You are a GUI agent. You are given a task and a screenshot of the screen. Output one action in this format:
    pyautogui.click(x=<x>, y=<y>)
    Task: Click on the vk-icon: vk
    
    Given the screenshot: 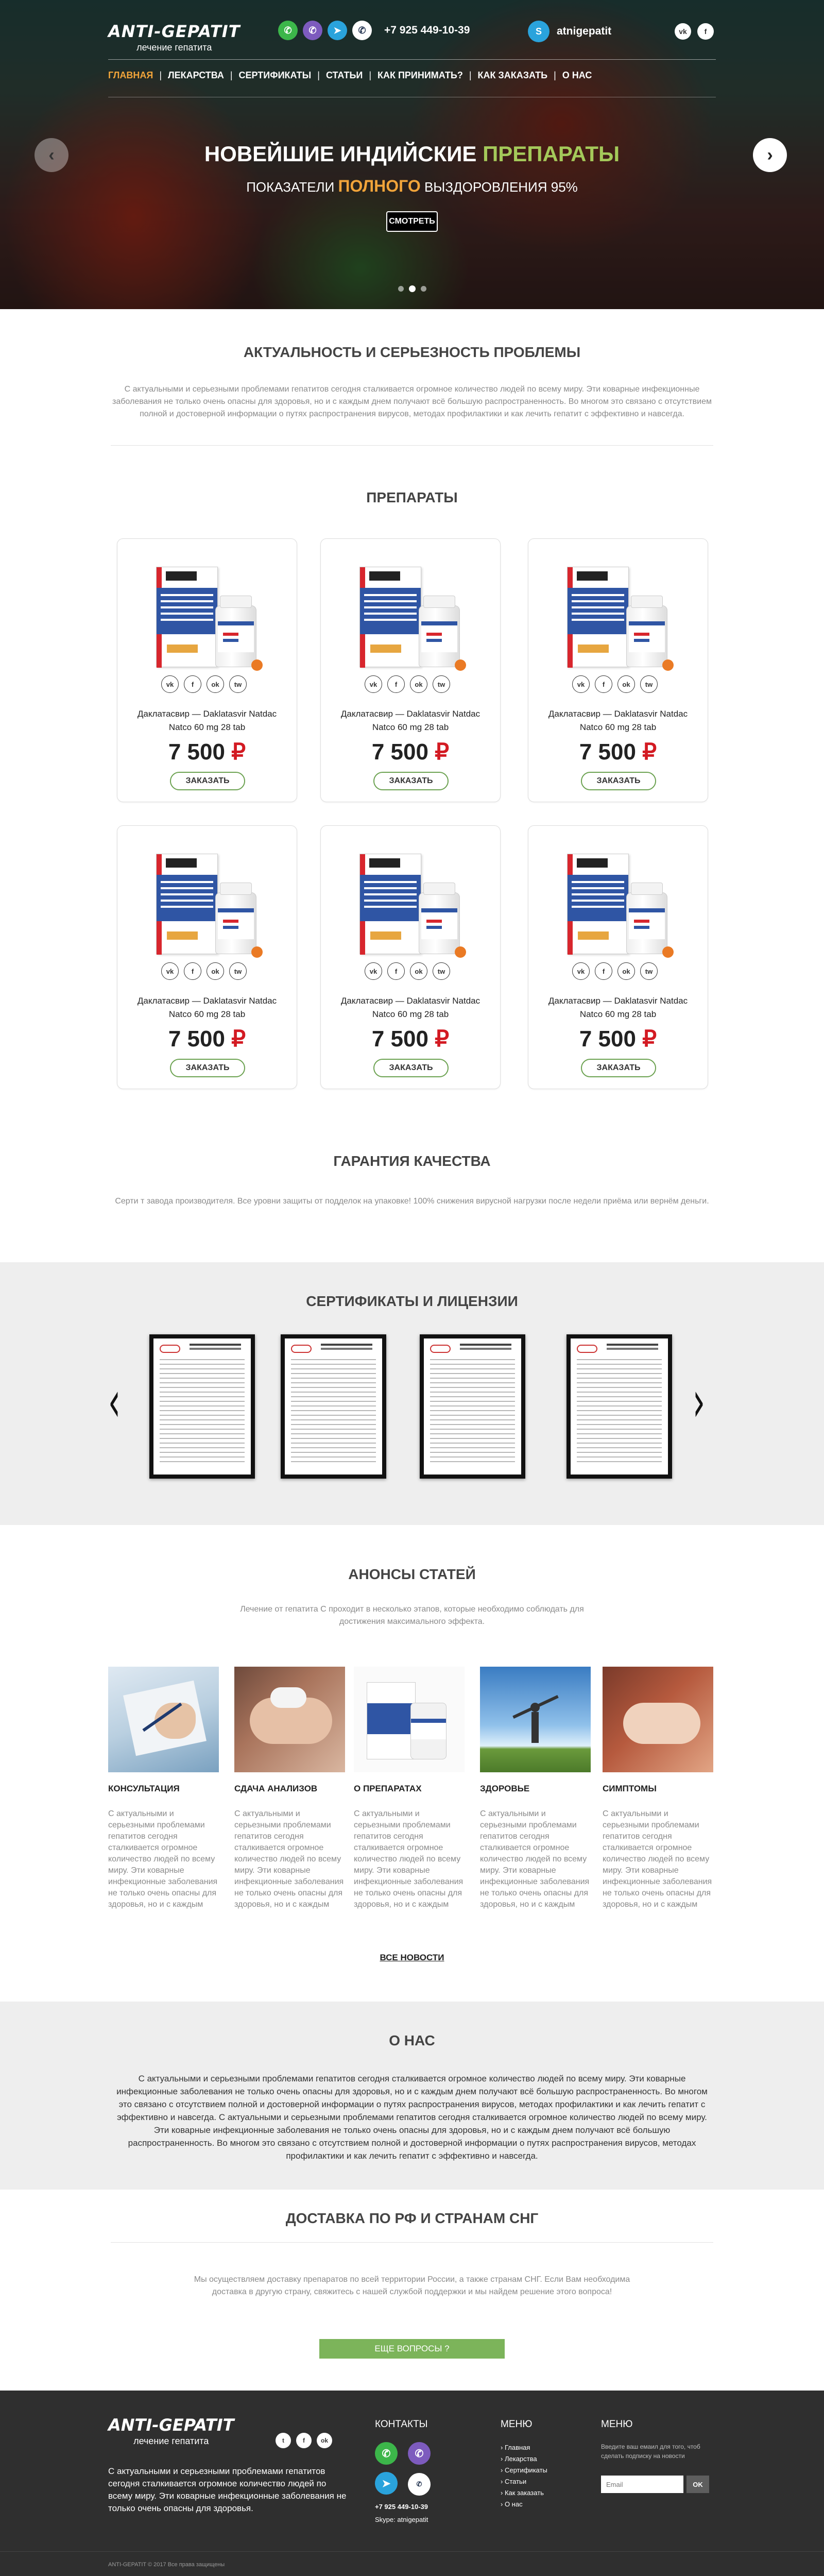 What is the action you would take?
    pyautogui.click(x=683, y=31)
    